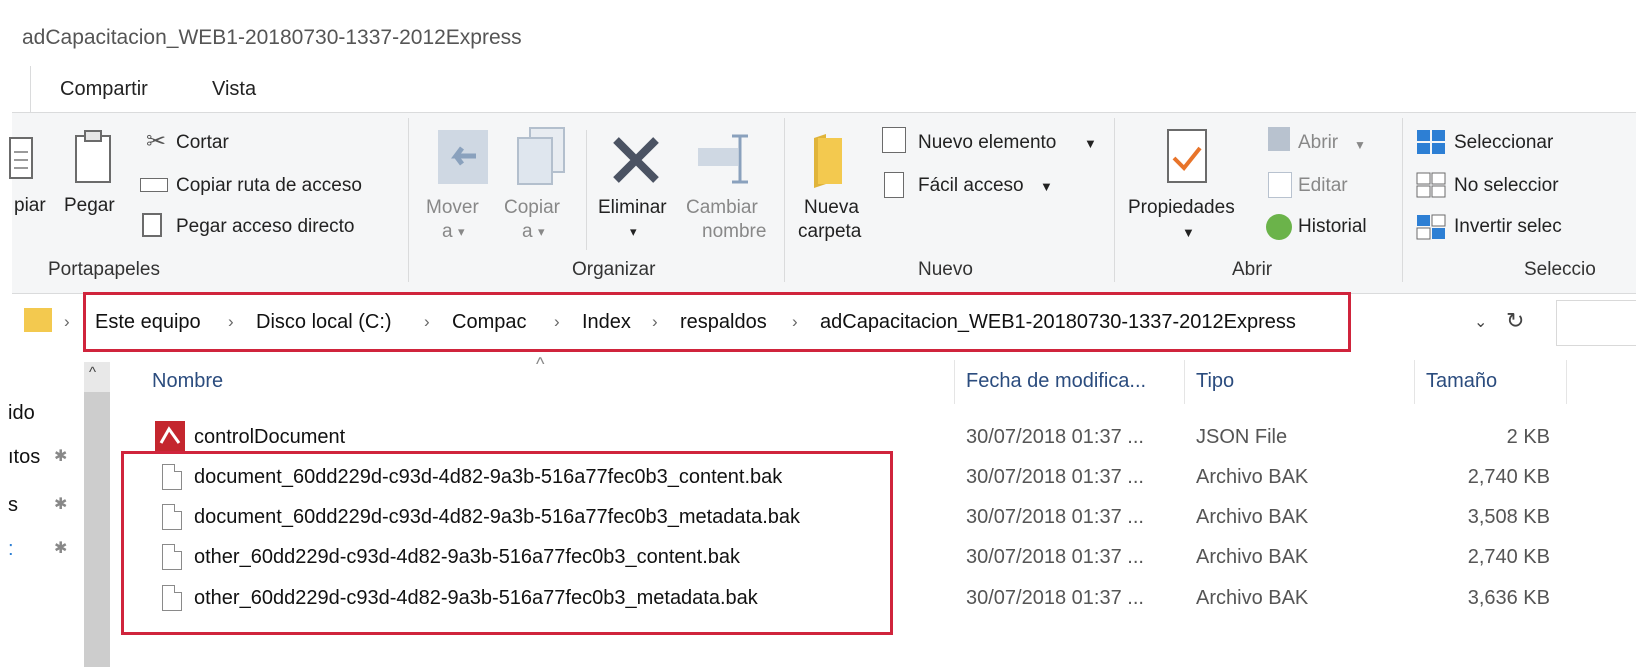 The image size is (1636, 667). Describe the element at coordinates (734, 231) in the screenshot. I see `cambiar-nombre-line2: nombre` at that location.